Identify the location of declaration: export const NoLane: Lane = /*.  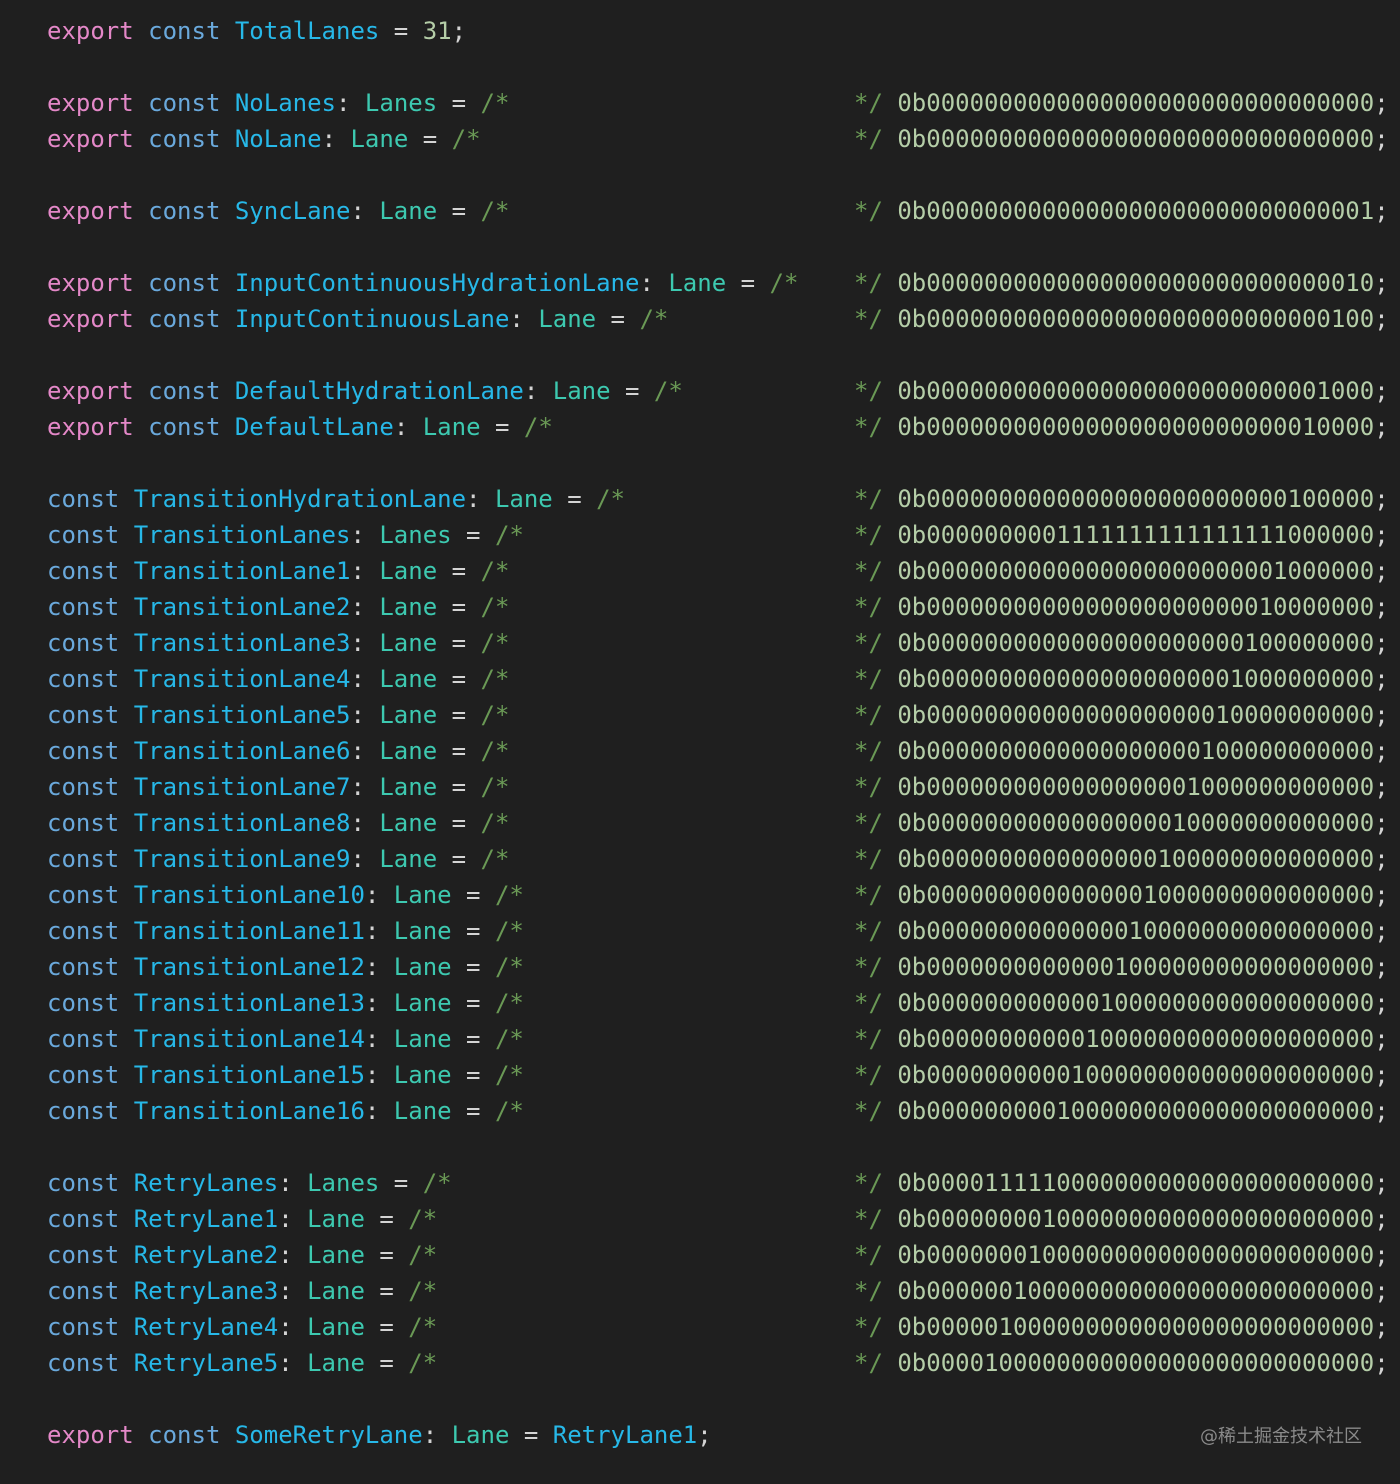
(264, 139).